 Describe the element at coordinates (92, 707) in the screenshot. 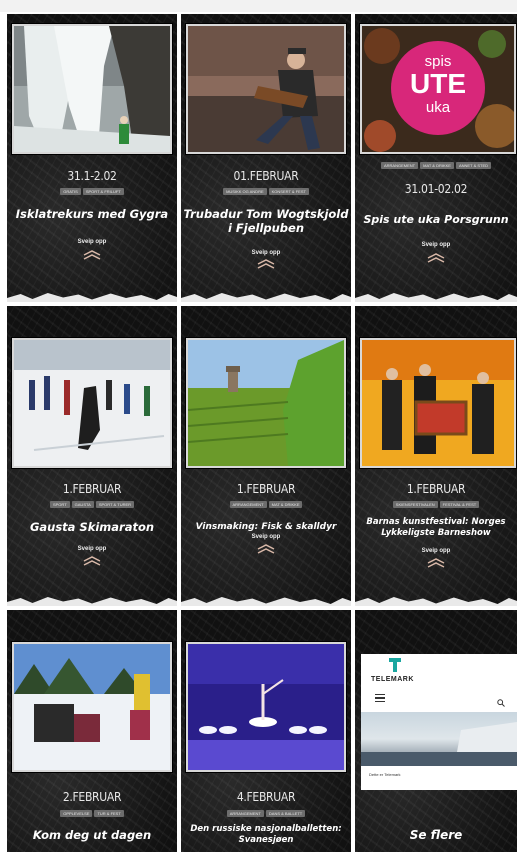

I see `winter-family-photo` at that location.